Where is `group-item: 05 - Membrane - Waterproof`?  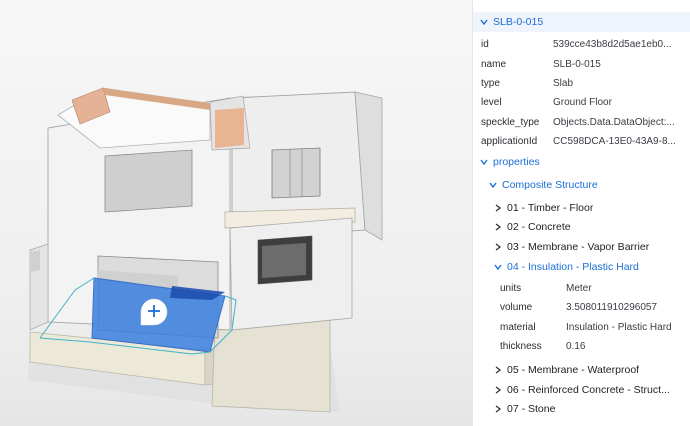 group-item: 05 - Membrane - Waterproof is located at coordinates (591, 369).